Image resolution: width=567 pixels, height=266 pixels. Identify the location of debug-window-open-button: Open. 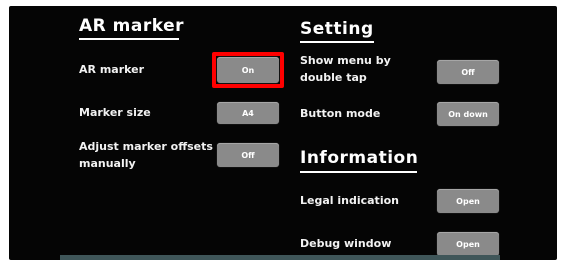
(468, 244).